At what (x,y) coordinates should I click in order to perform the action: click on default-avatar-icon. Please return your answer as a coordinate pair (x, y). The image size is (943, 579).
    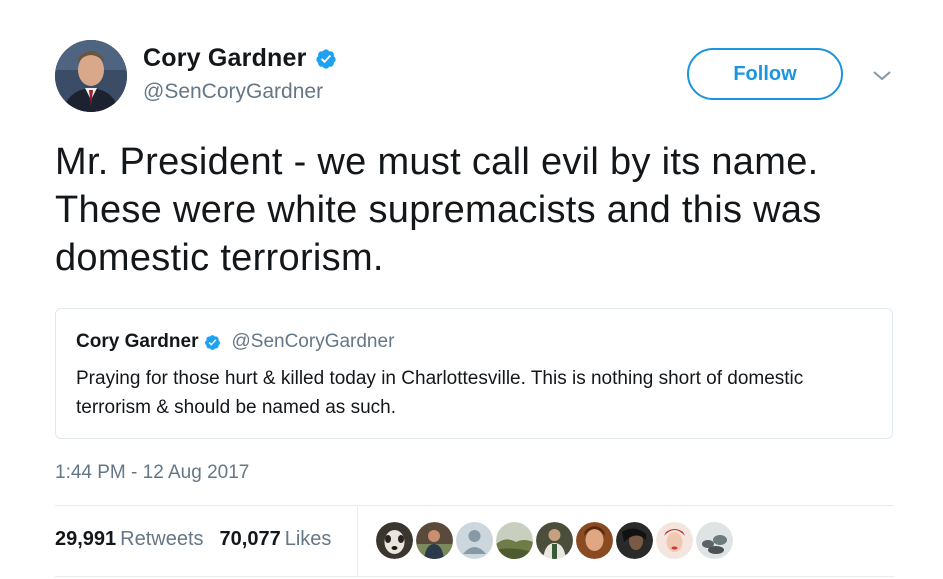
    Looking at the image, I should click on (474, 540).